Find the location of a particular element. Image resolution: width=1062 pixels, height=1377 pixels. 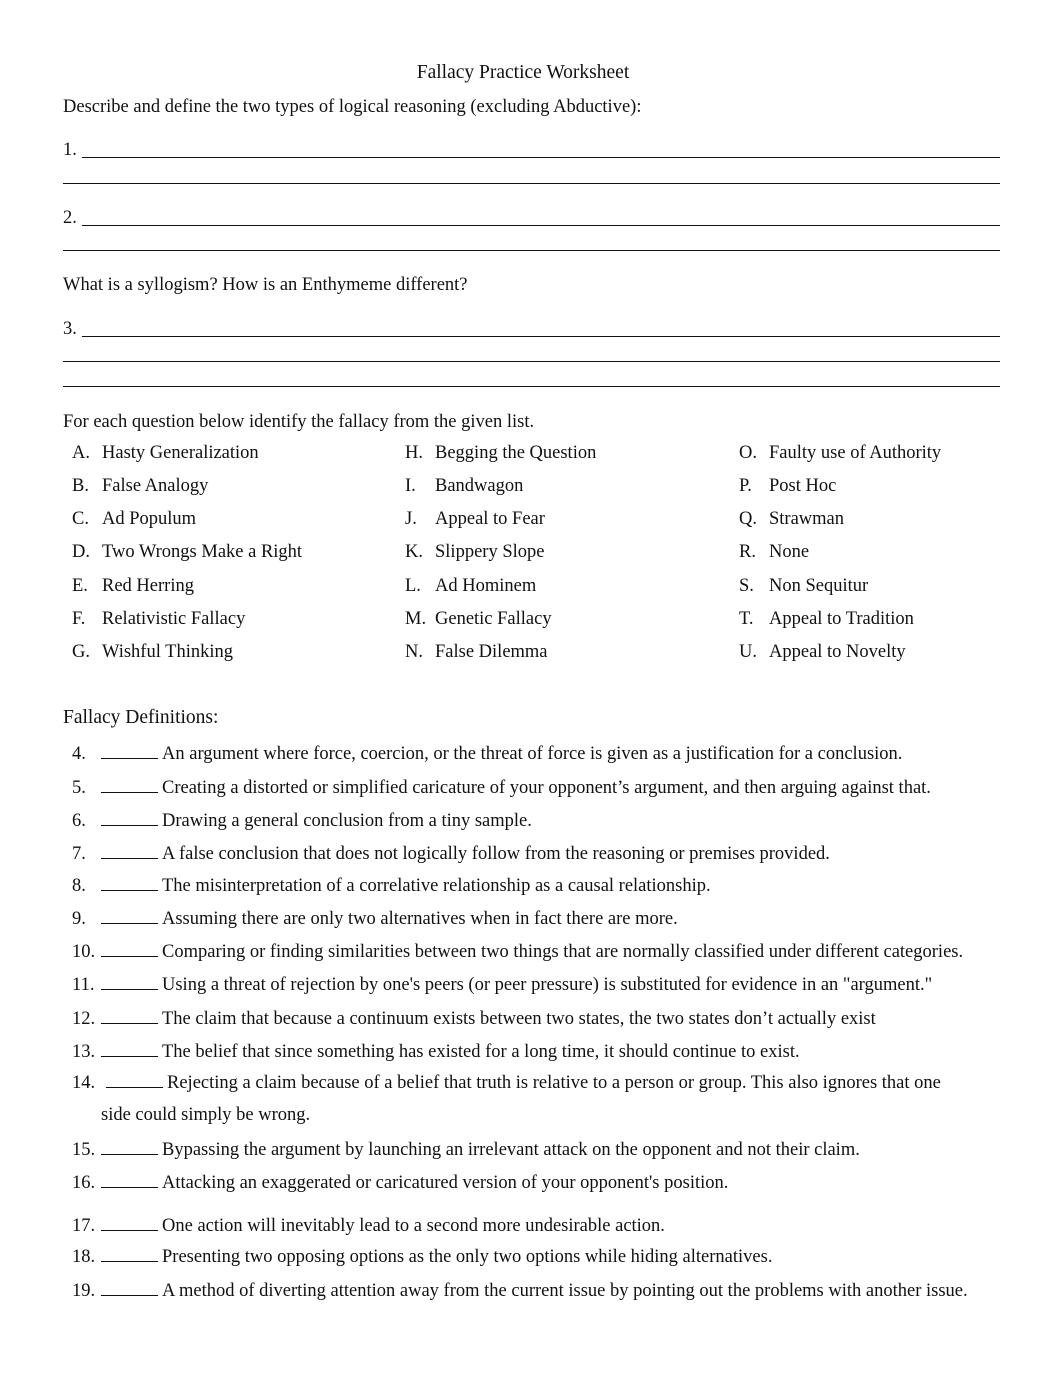

fallacy-name: Bandwagon is located at coordinates (479, 486).